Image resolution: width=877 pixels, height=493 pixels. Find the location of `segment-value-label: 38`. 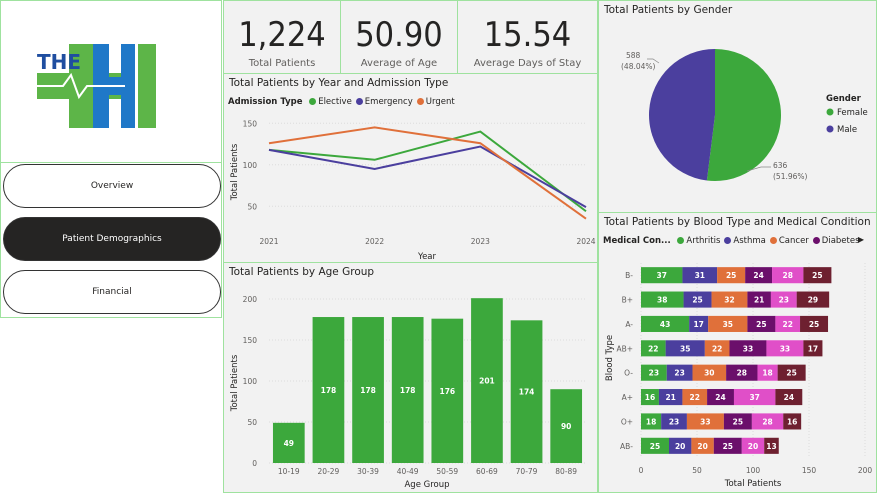

segment-value-label: 38 is located at coordinates (662, 300).